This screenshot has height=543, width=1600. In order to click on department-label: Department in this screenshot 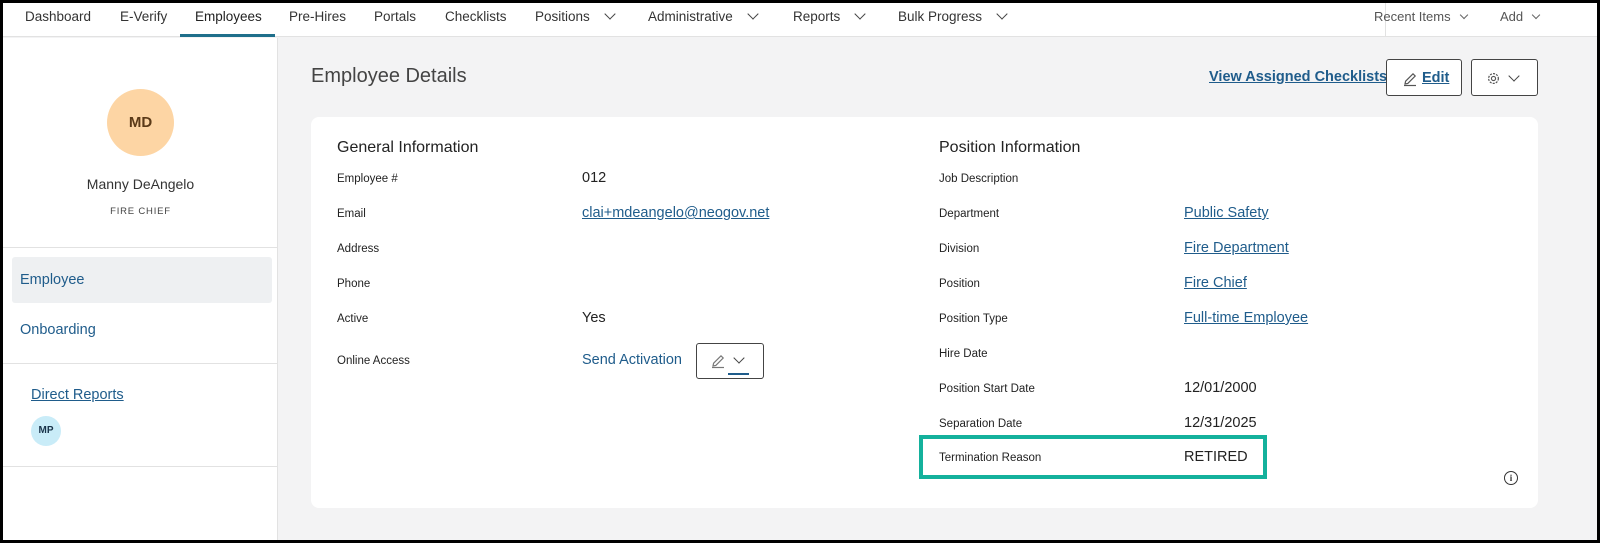, I will do `click(969, 214)`.